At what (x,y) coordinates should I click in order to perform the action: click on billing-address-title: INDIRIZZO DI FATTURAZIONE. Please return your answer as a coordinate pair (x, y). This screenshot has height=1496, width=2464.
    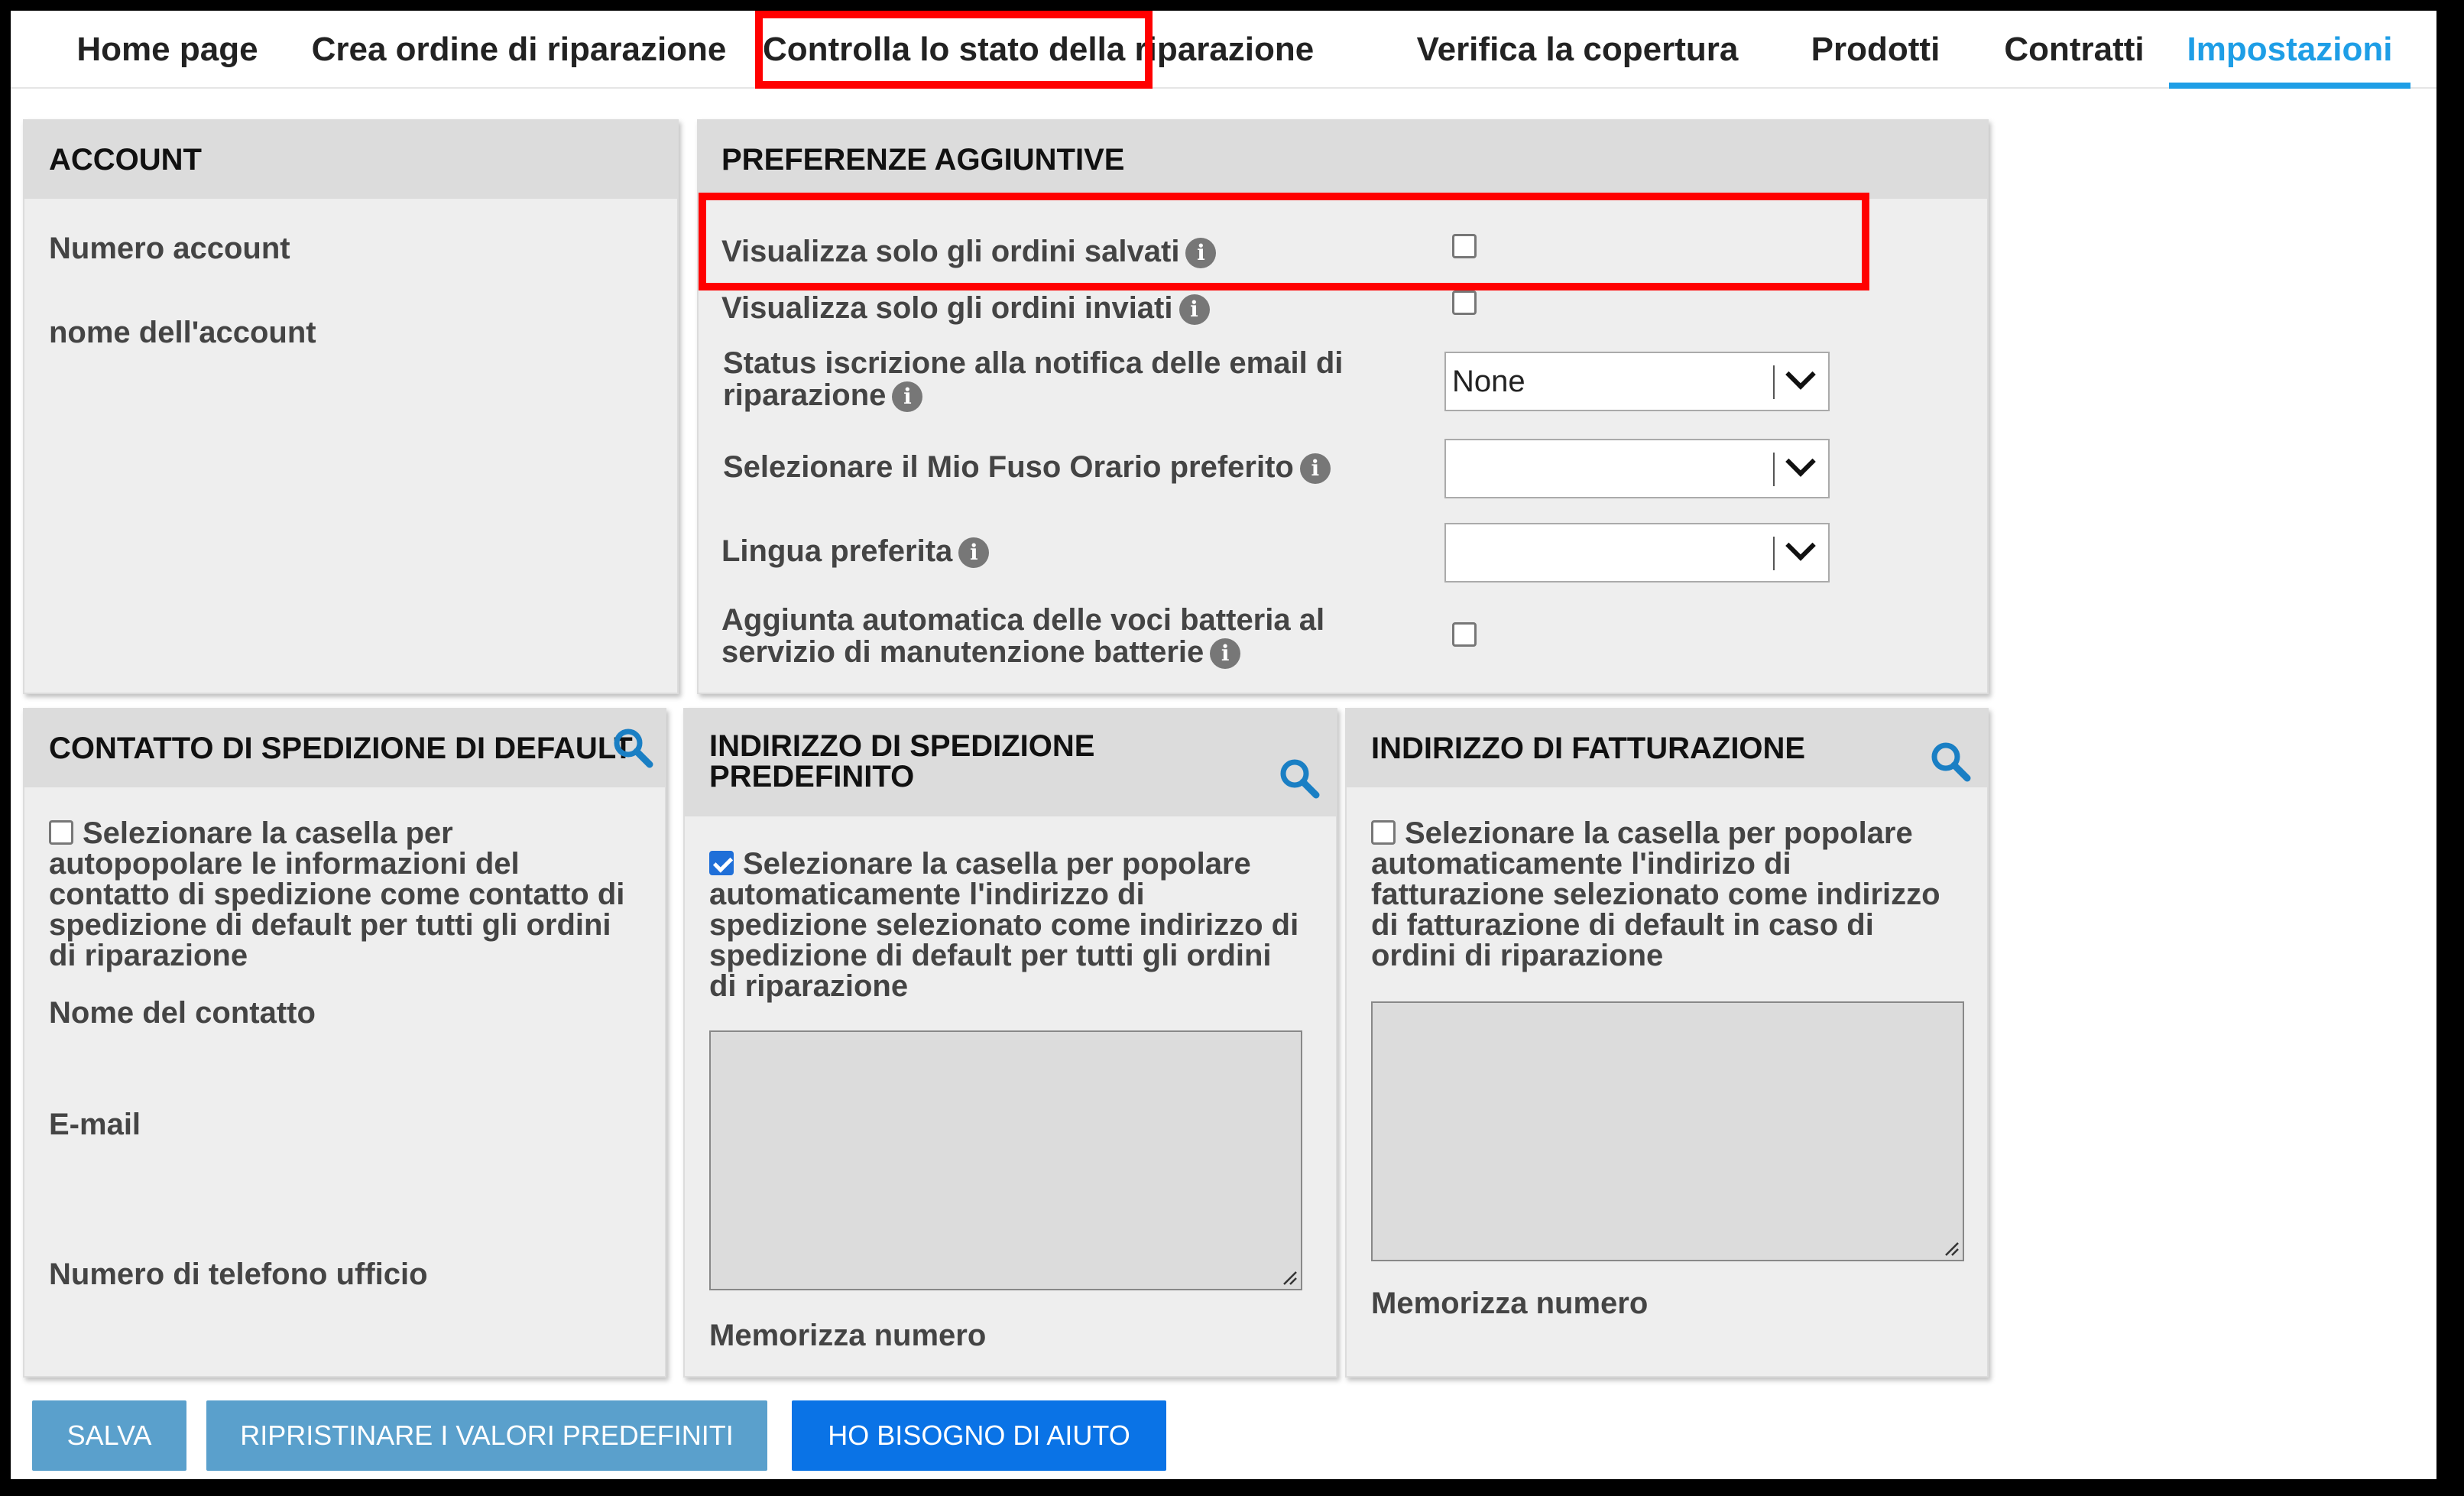
    Looking at the image, I should click on (1667, 748).